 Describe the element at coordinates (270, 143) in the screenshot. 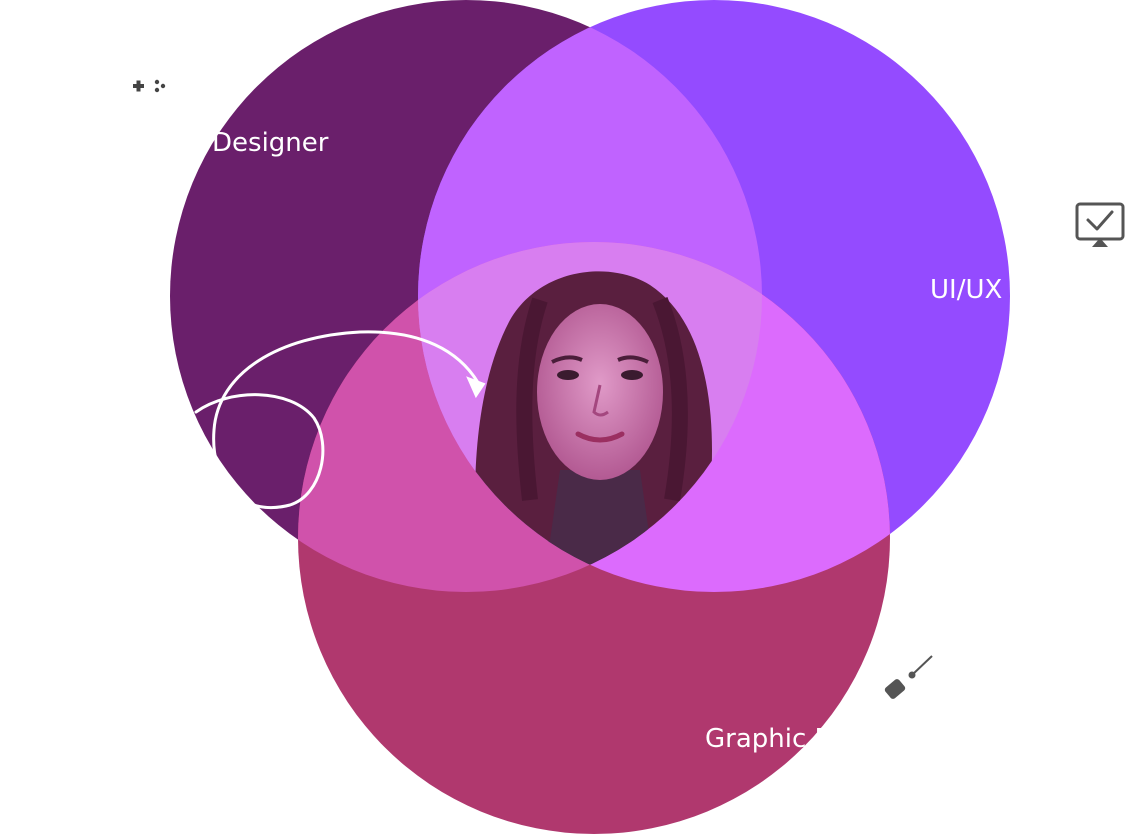

I see `label-designer: Designer` at that location.